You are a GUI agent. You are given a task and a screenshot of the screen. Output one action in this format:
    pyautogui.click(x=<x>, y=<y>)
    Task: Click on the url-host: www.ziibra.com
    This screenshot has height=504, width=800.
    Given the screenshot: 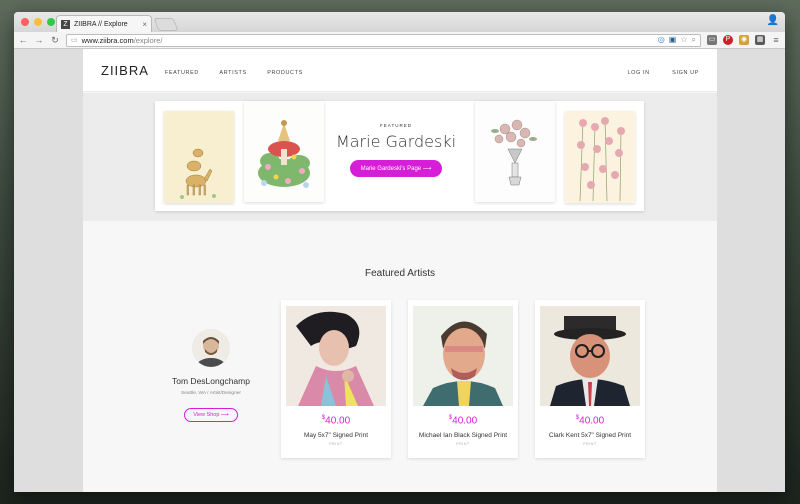 What is the action you would take?
    pyautogui.click(x=107, y=40)
    